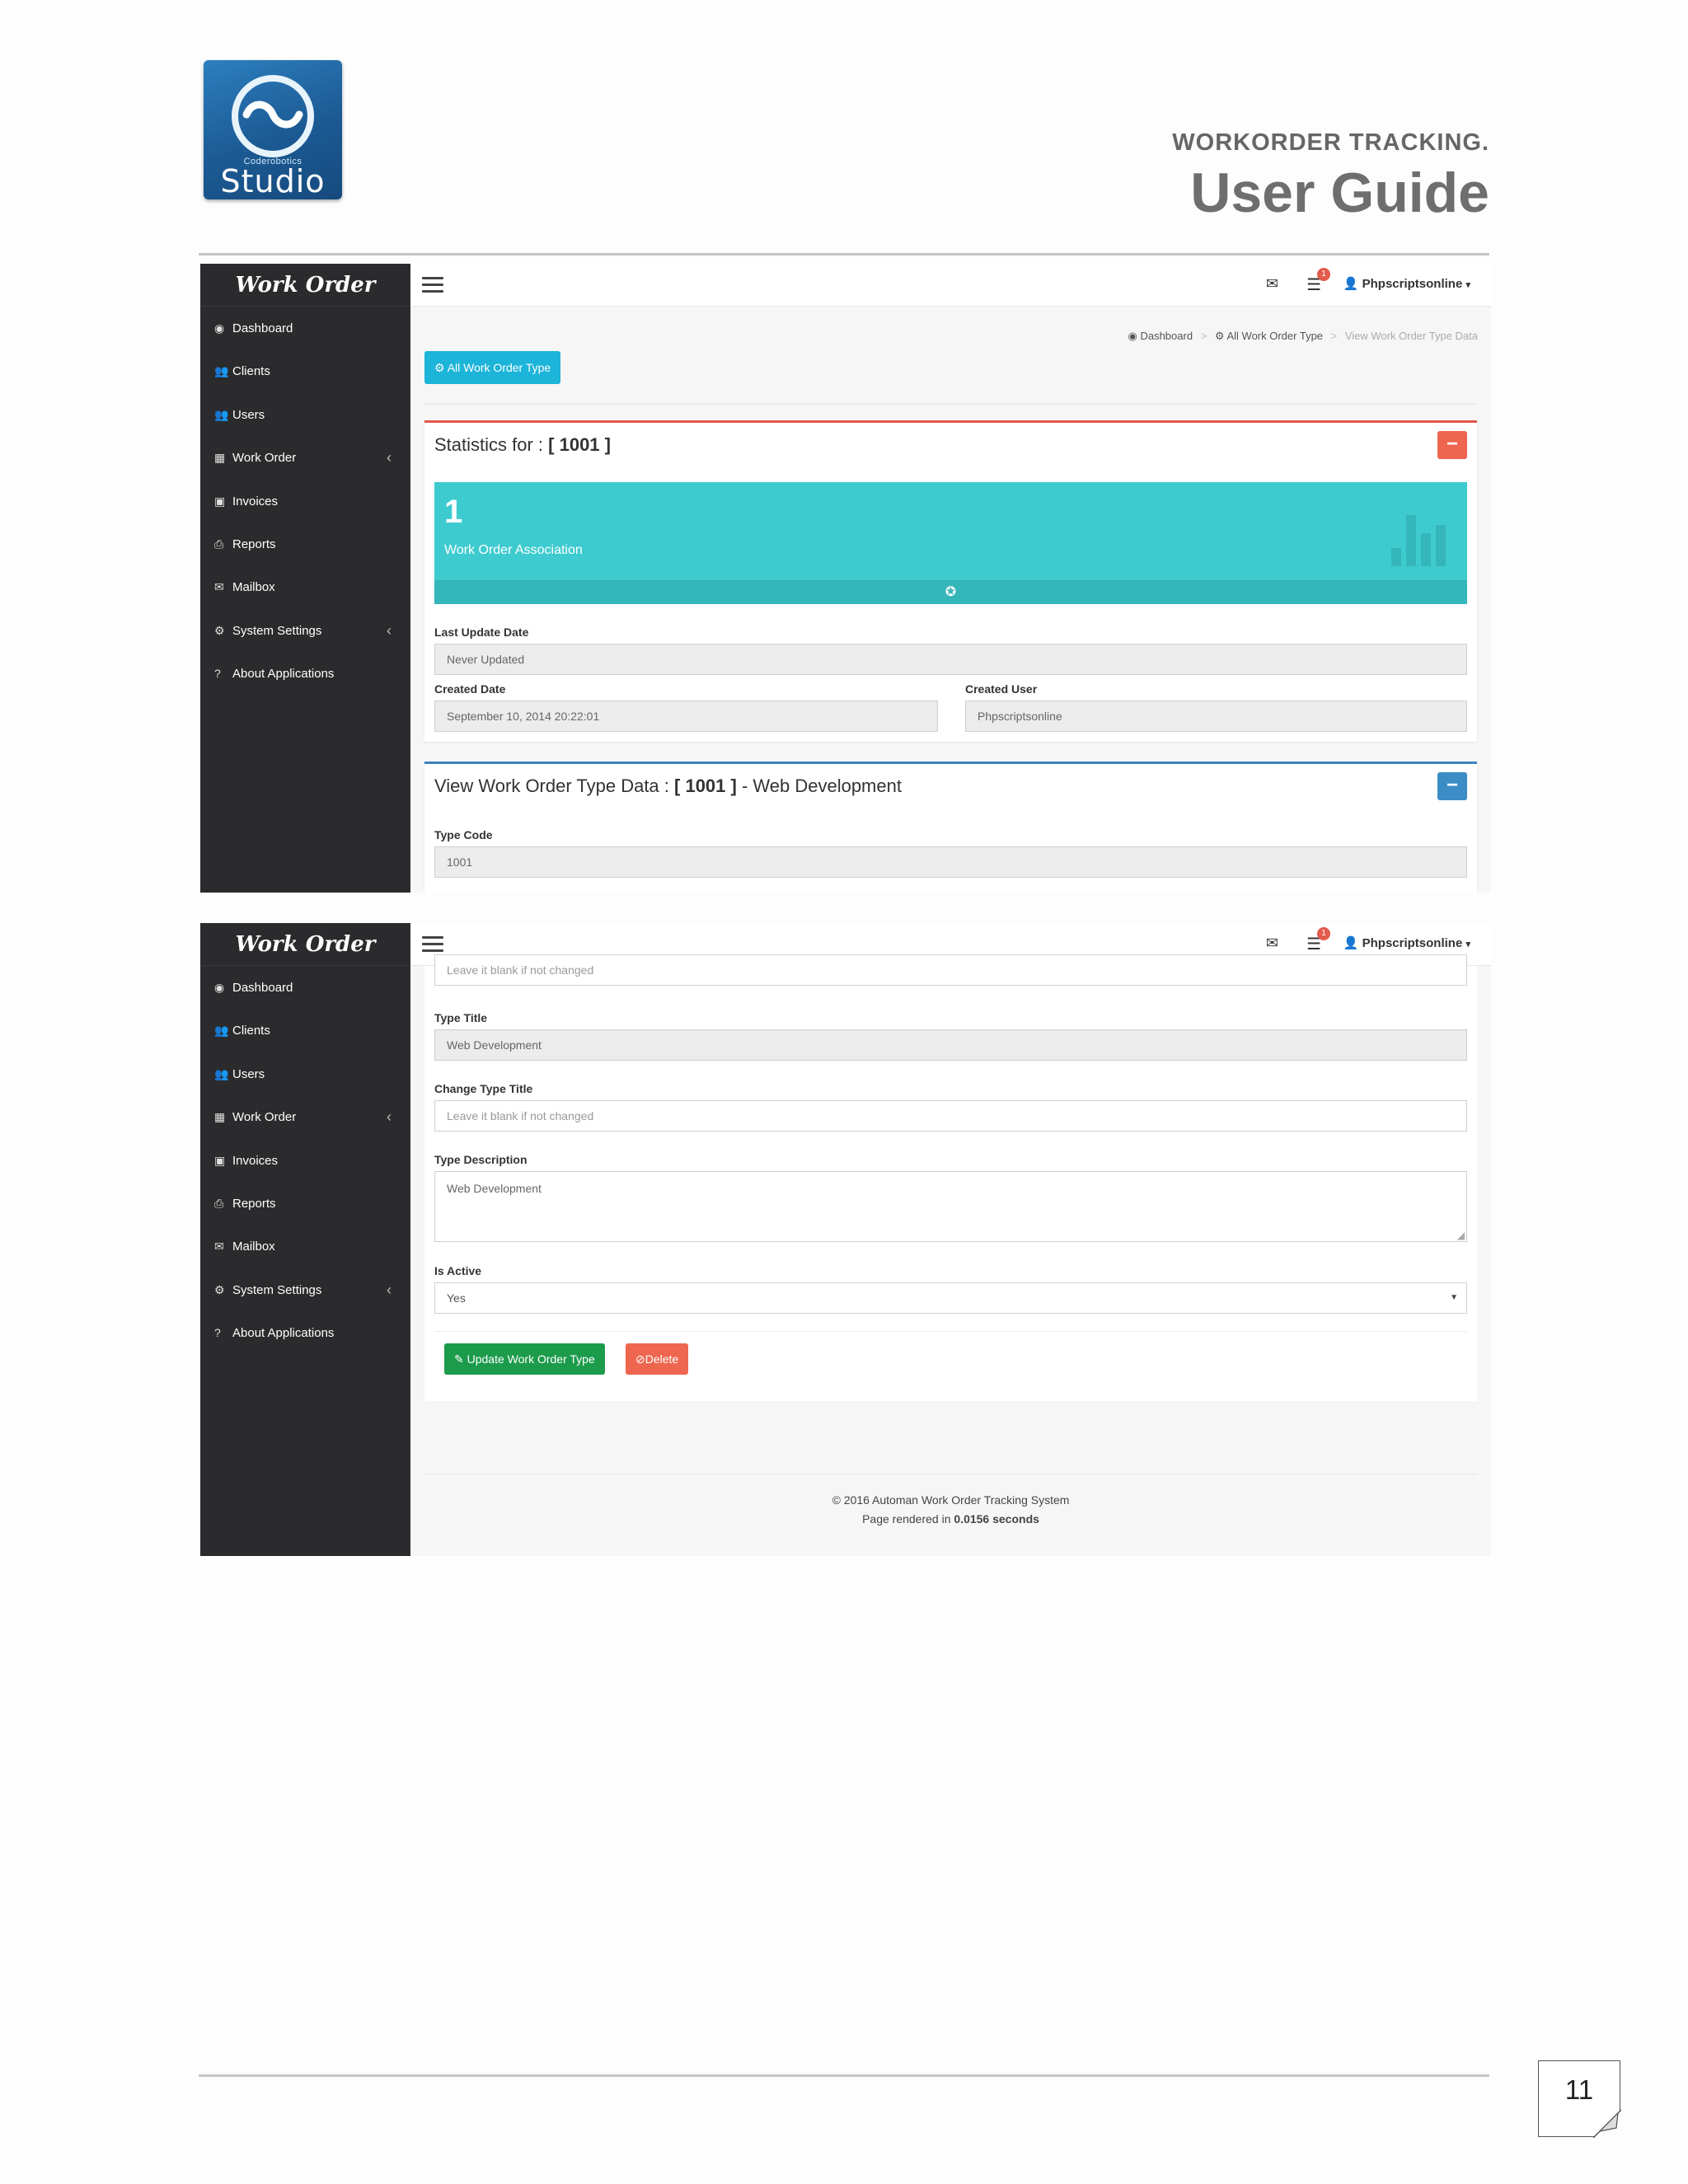 Image resolution: width=1688 pixels, height=2184 pixels. Describe the element at coordinates (686, 716) in the screenshot. I see `created-date-field: September 10, 2014 20:22:01` at that location.